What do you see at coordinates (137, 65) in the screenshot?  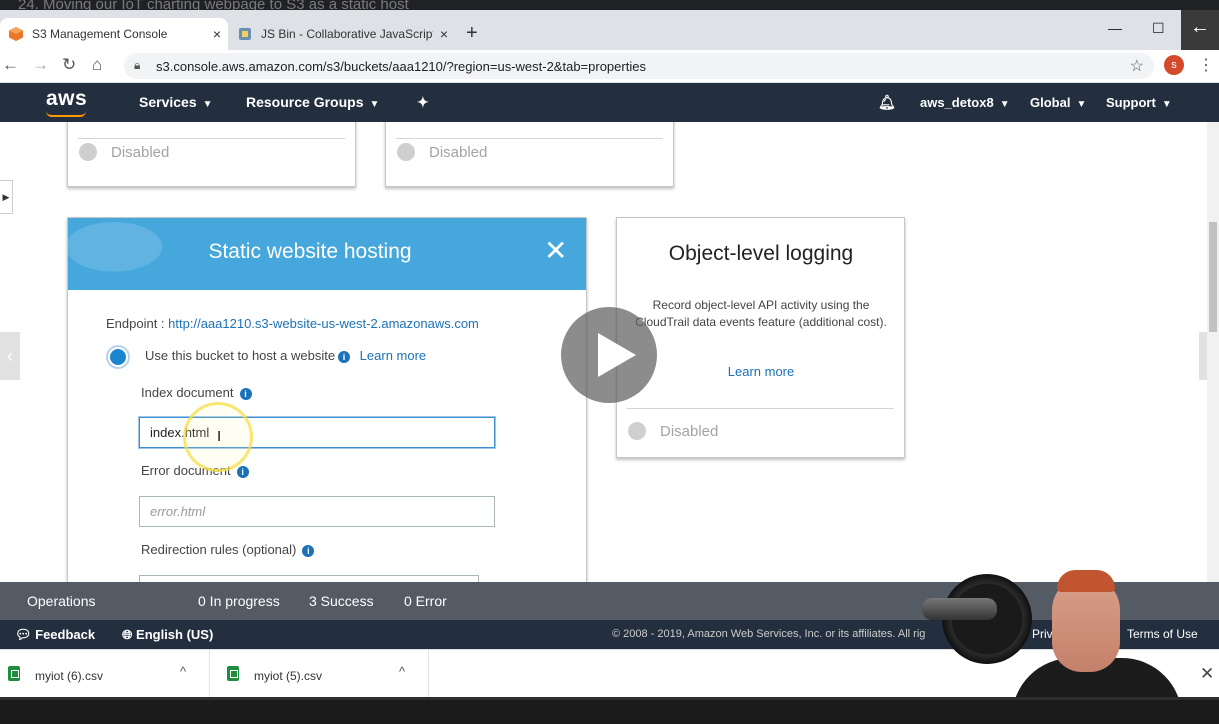 I see `lock-icon: 🔒︎` at bounding box center [137, 65].